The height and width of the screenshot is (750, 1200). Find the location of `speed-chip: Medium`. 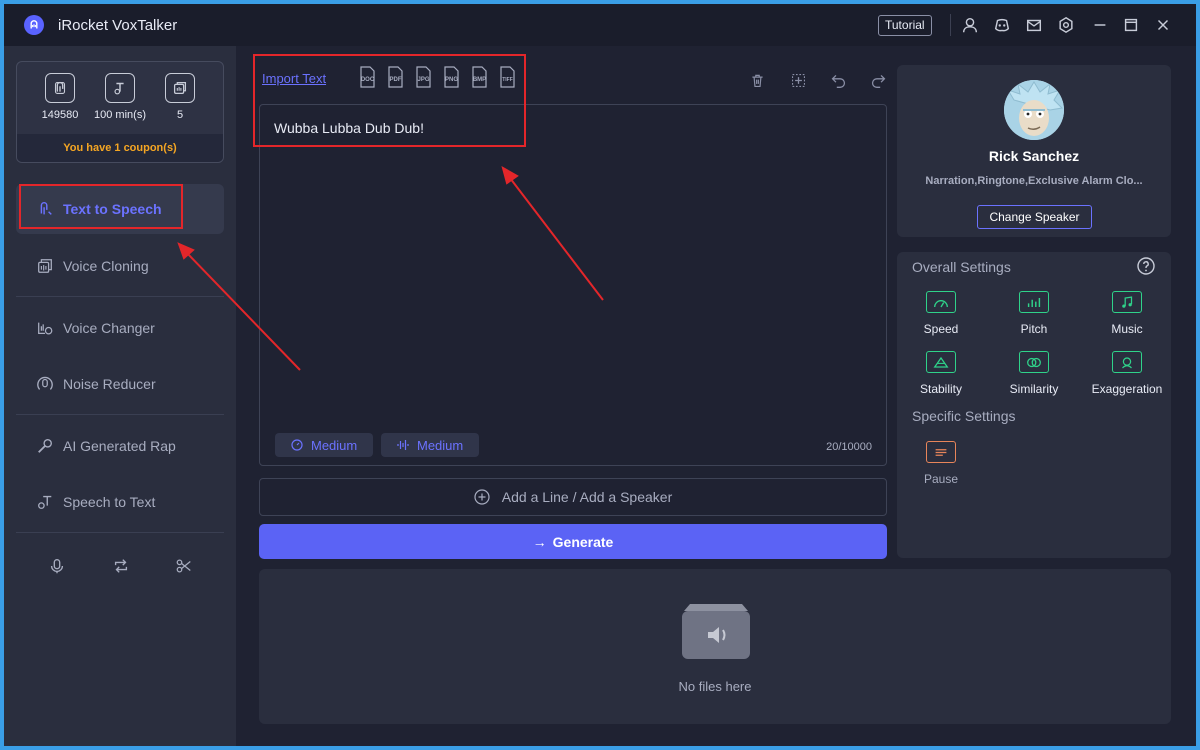

speed-chip: Medium is located at coordinates (324, 445).